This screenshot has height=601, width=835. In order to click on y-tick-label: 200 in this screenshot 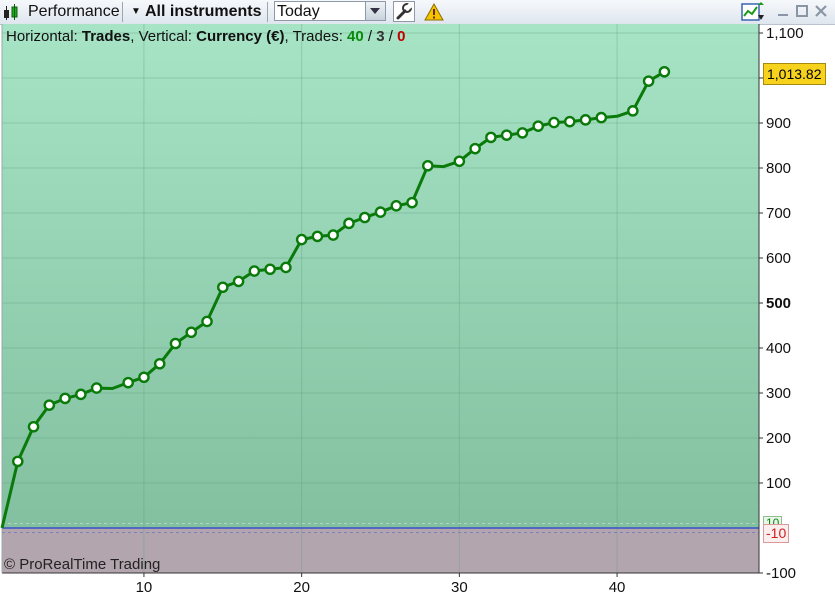, I will do `click(778, 438)`.